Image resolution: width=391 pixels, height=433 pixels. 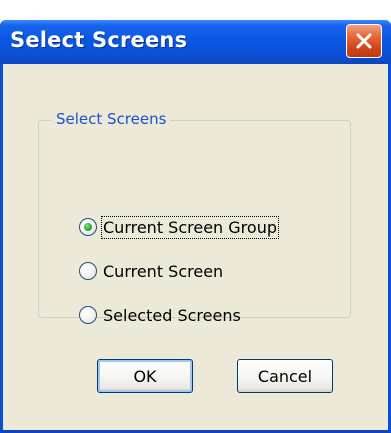 I want to click on radio-current-screen: Current Screen, so click(x=151, y=271).